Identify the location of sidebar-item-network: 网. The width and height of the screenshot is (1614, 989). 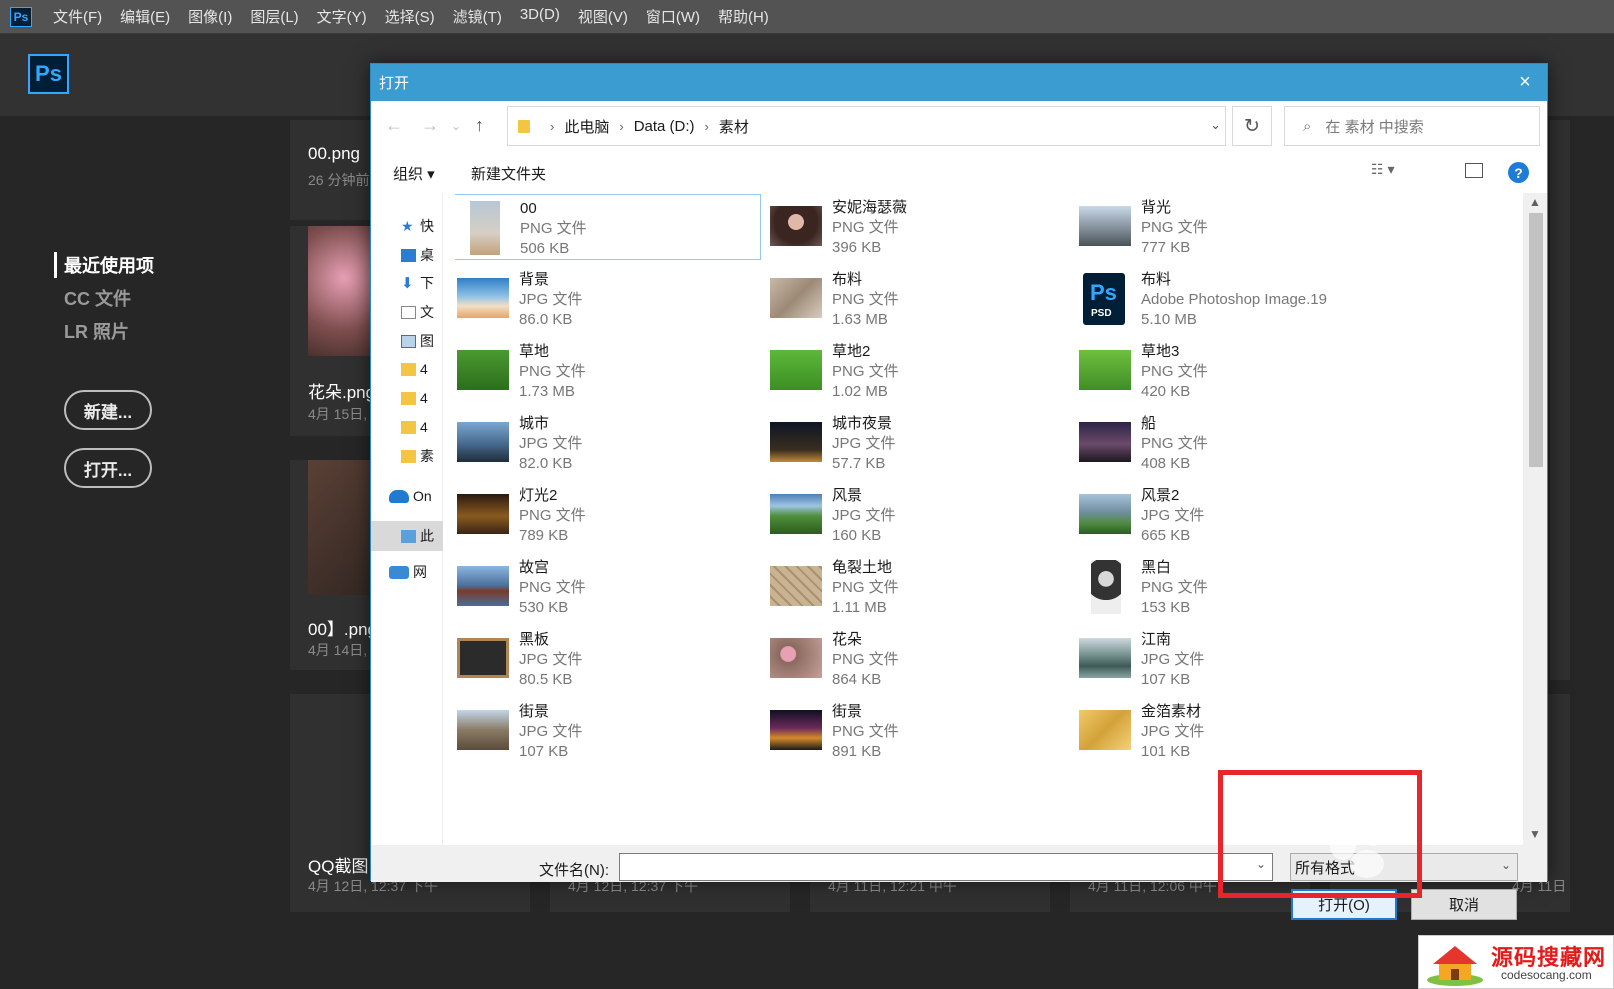
(416, 572).